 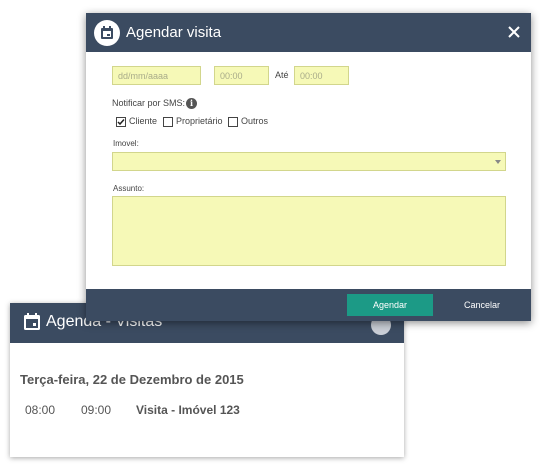 I want to click on sms-notify-label: Notificar por SMS:, so click(x=149, y=103).